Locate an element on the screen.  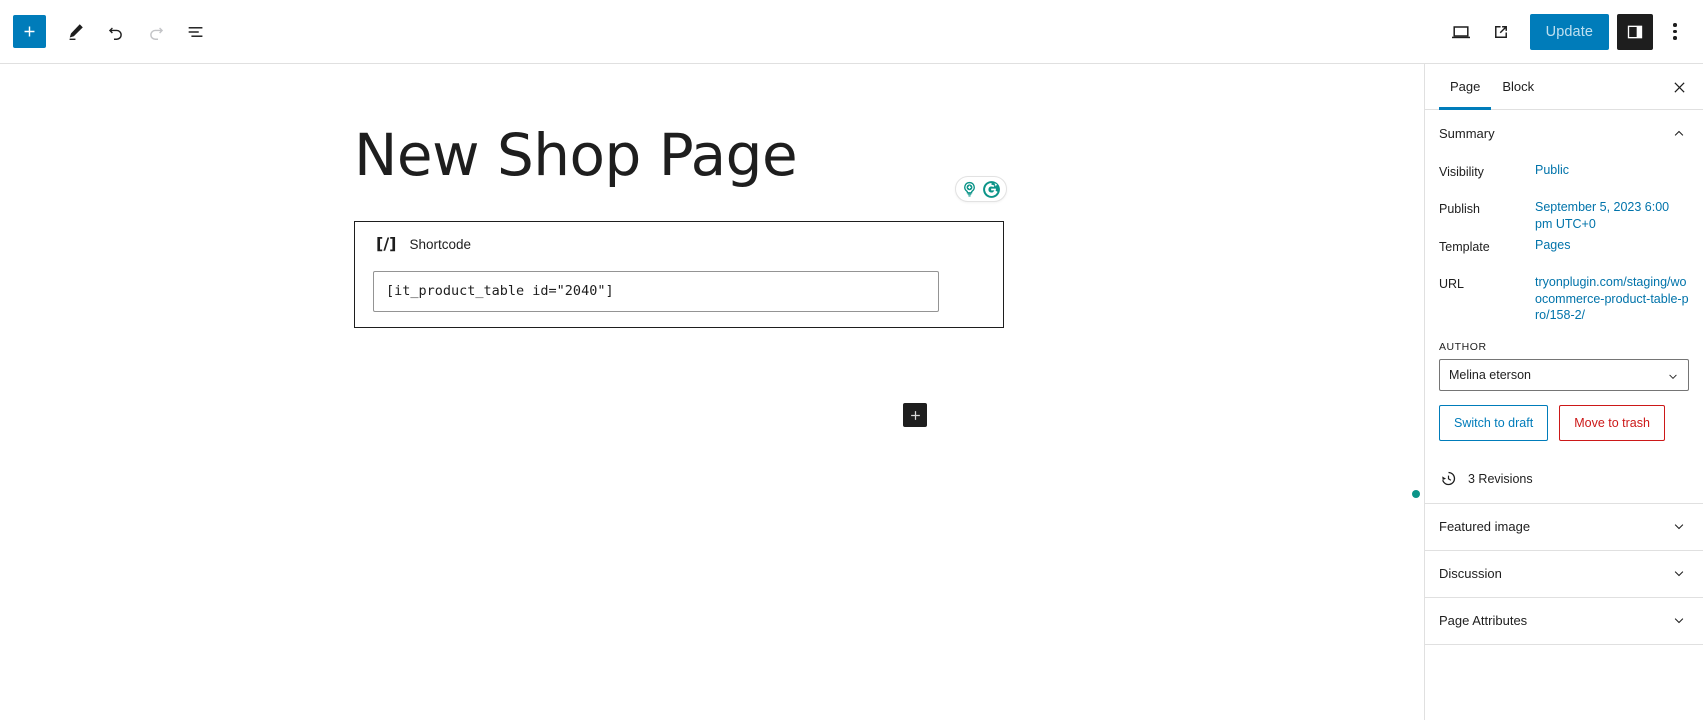
pencil-icon is located at coordinates (76, 31).